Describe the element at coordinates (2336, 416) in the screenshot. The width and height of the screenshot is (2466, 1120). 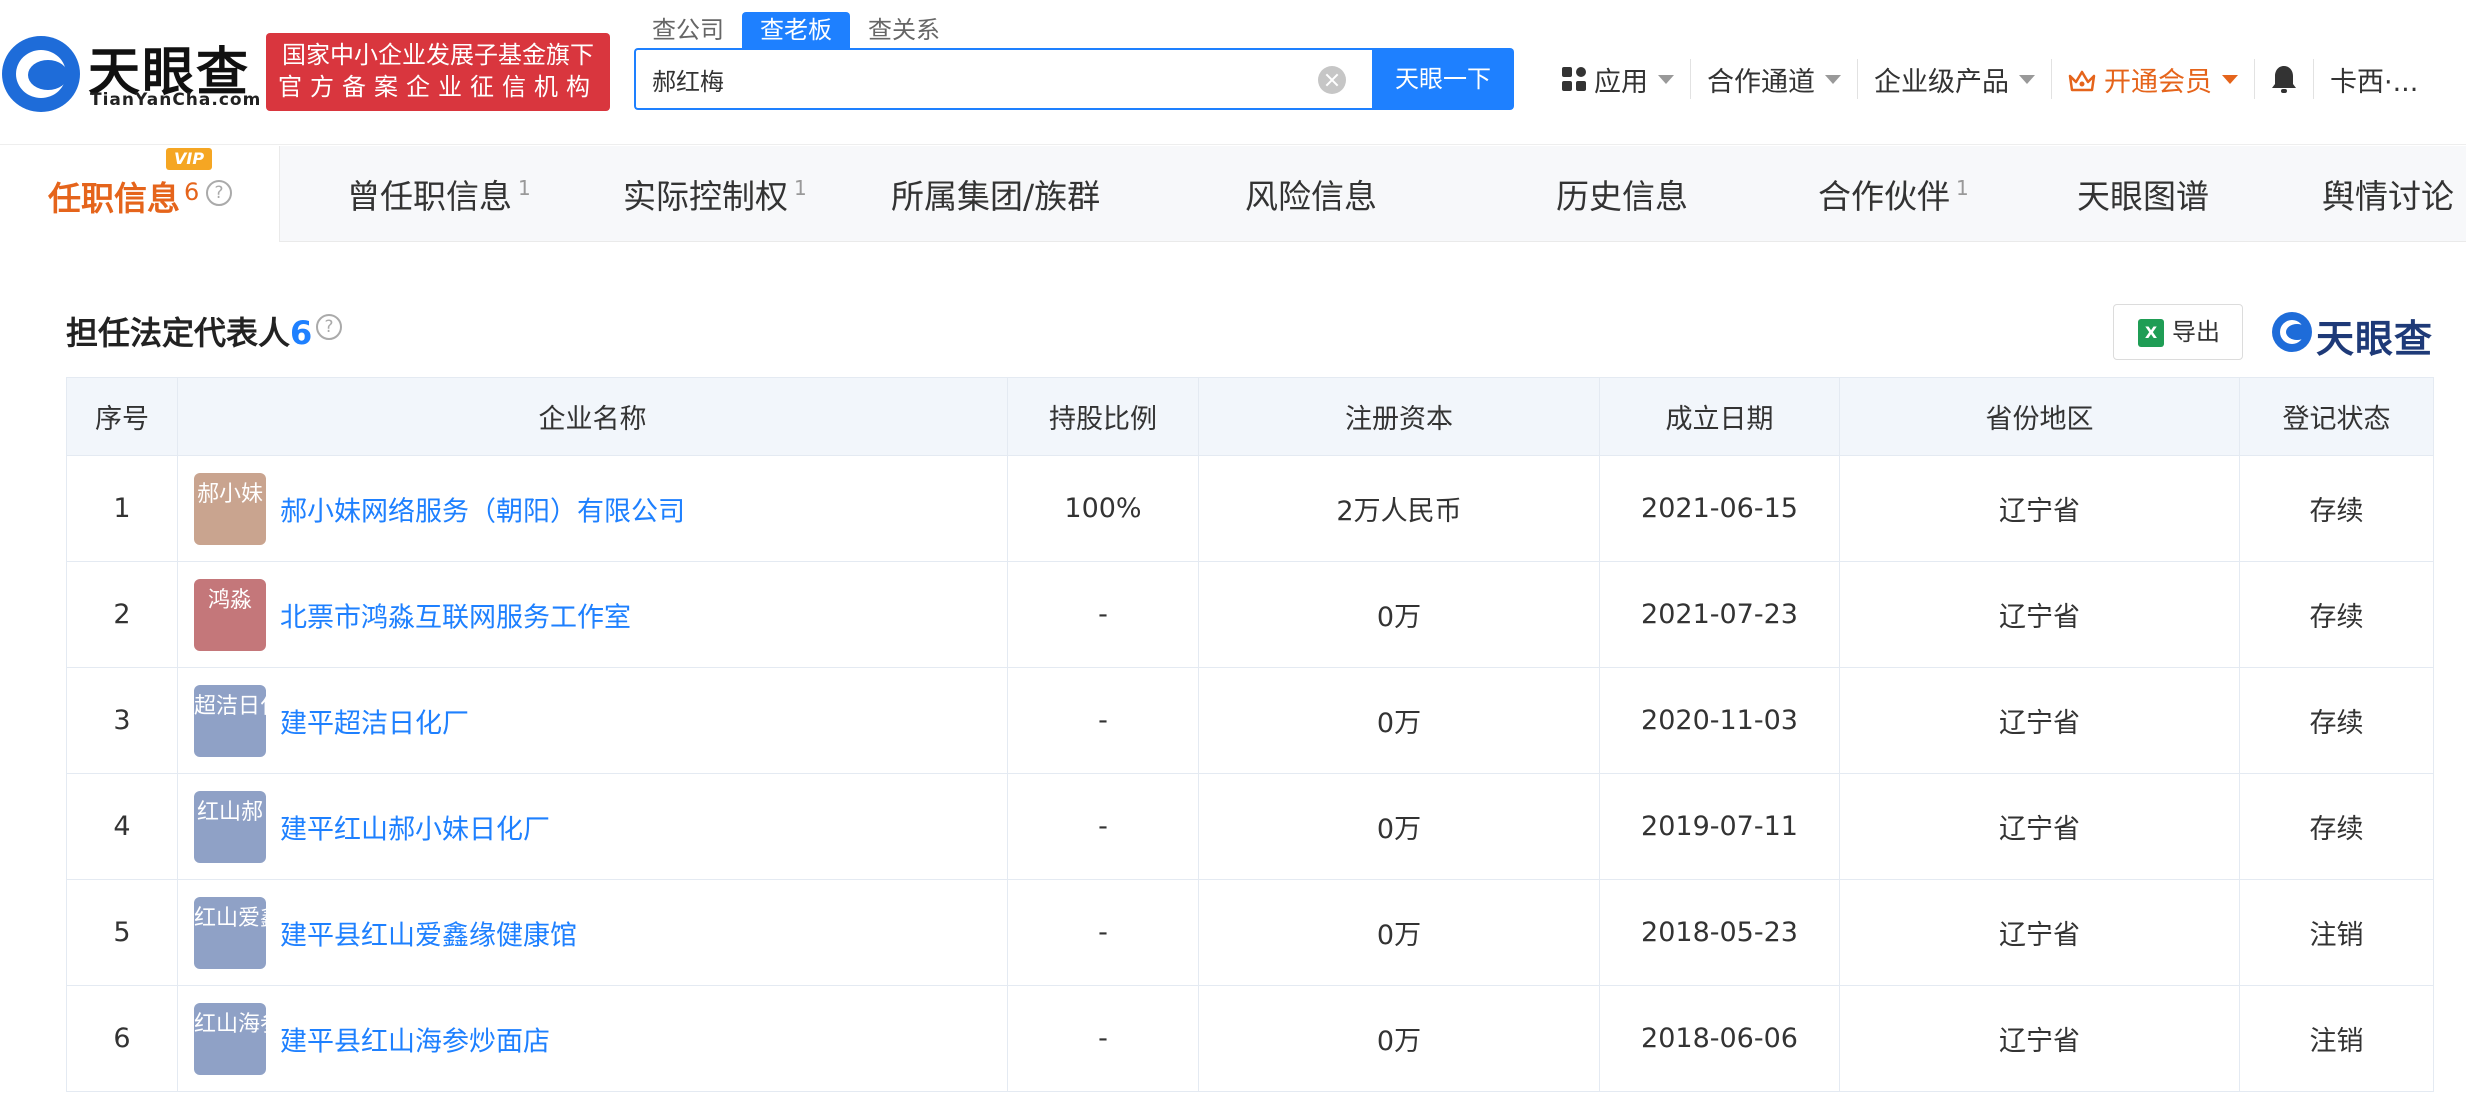
I see `col-header-status: 登记状态` at that location.